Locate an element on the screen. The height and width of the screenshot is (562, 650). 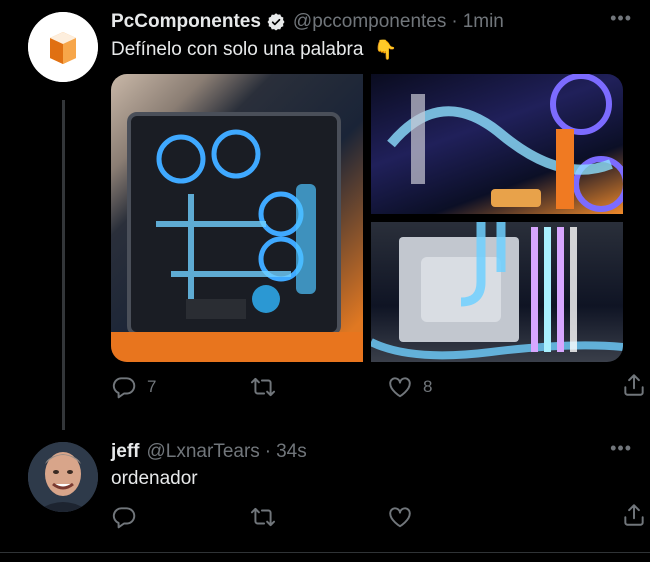
tweet-actions: 7 8 is located at coordinates (377, 387).